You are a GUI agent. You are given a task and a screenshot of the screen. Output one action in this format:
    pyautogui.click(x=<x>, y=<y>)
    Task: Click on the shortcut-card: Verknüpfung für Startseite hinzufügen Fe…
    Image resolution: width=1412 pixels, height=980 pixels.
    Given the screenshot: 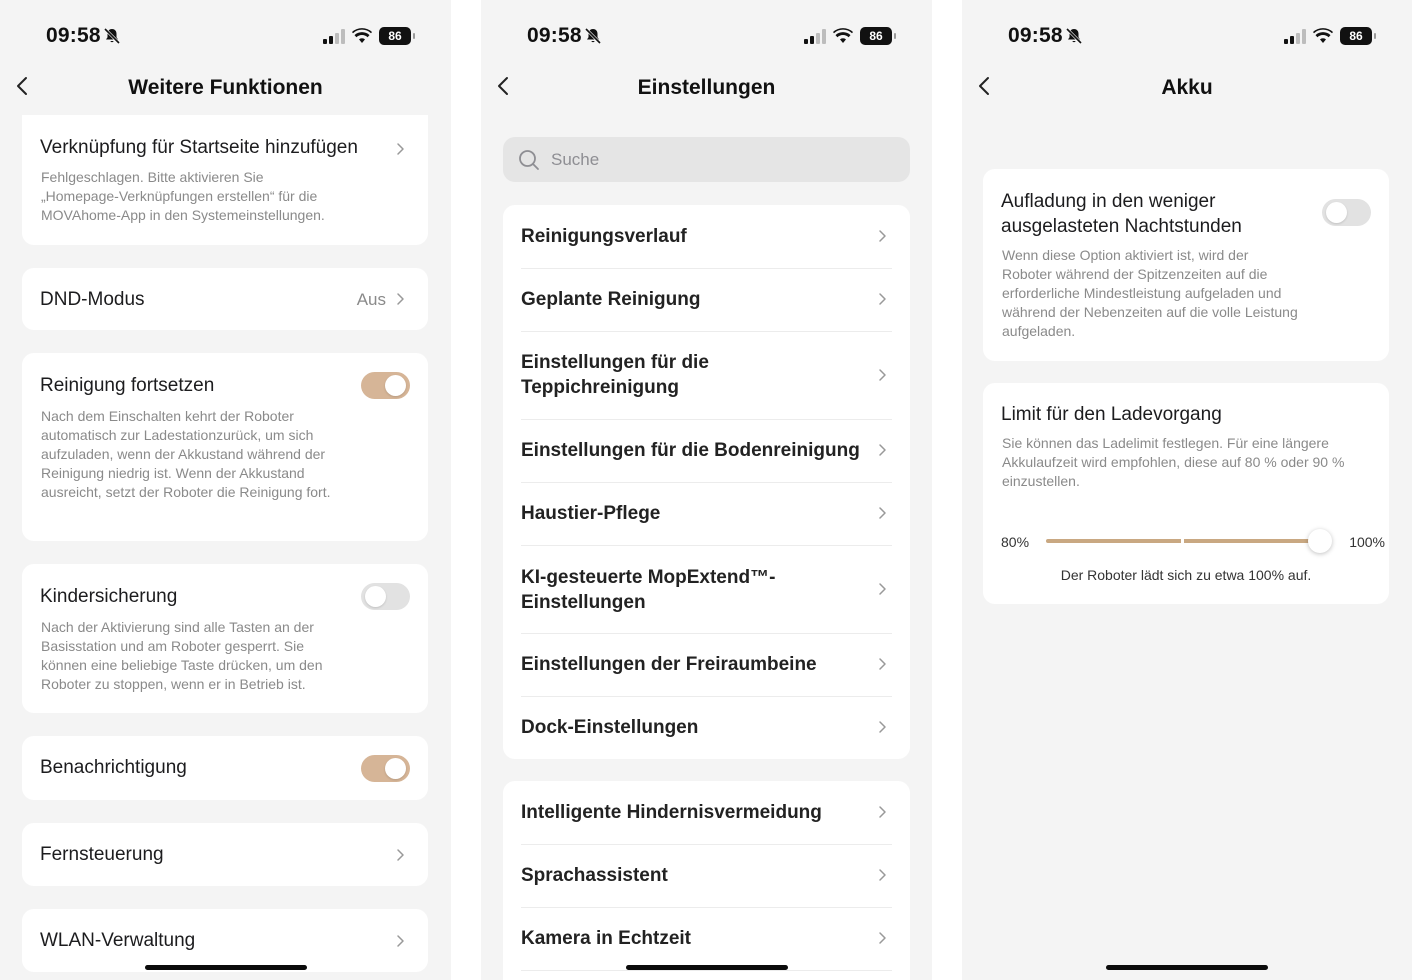 What is the action you would take?
    pyautogui.click(x=225, y=180)
    